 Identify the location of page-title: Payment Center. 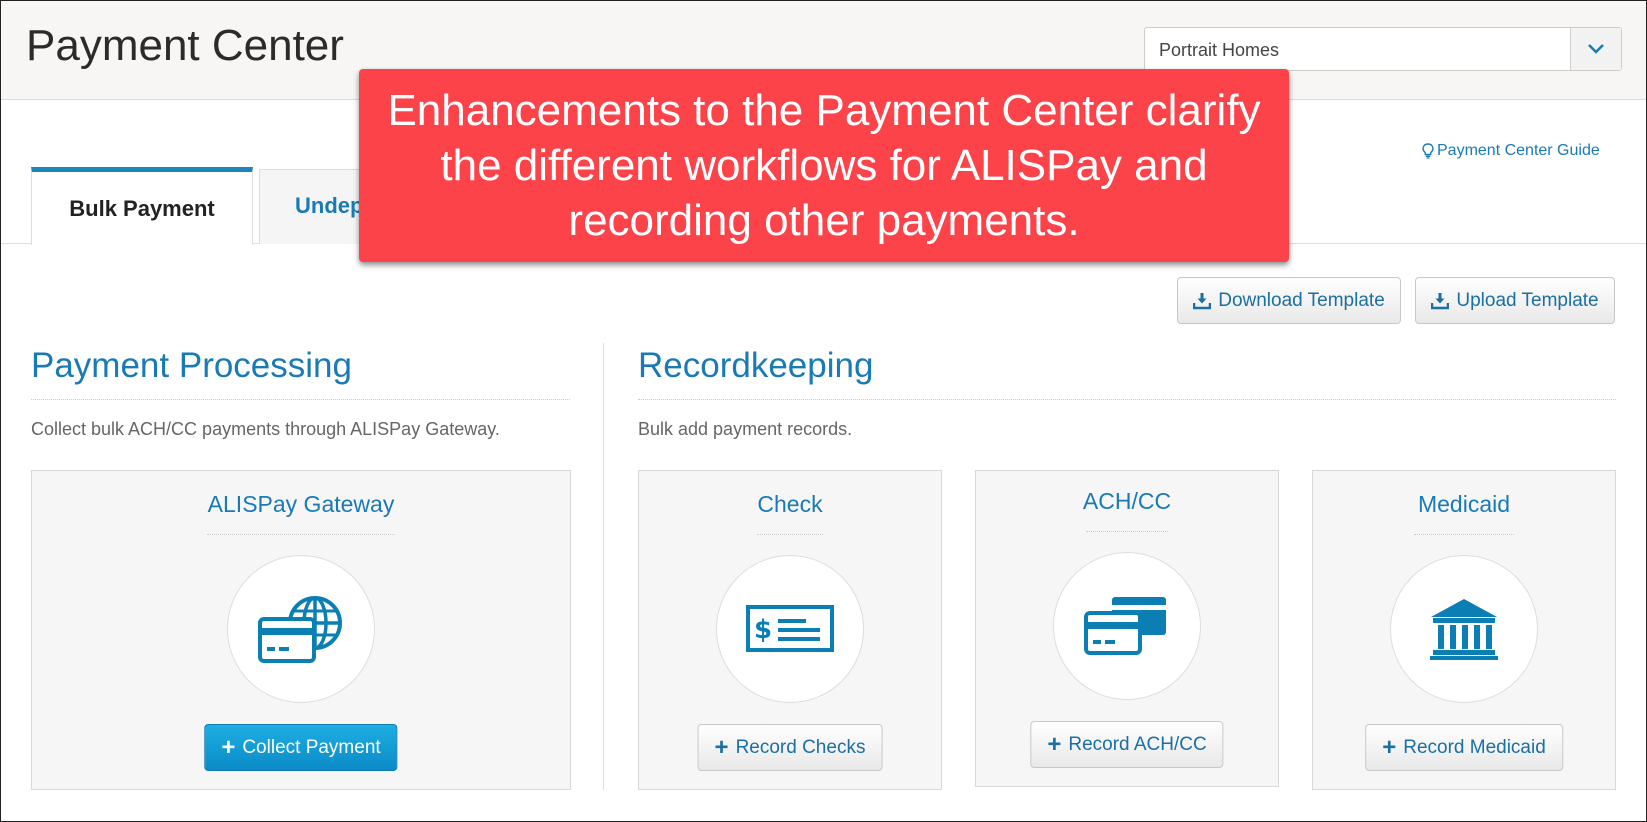
(185, 45).